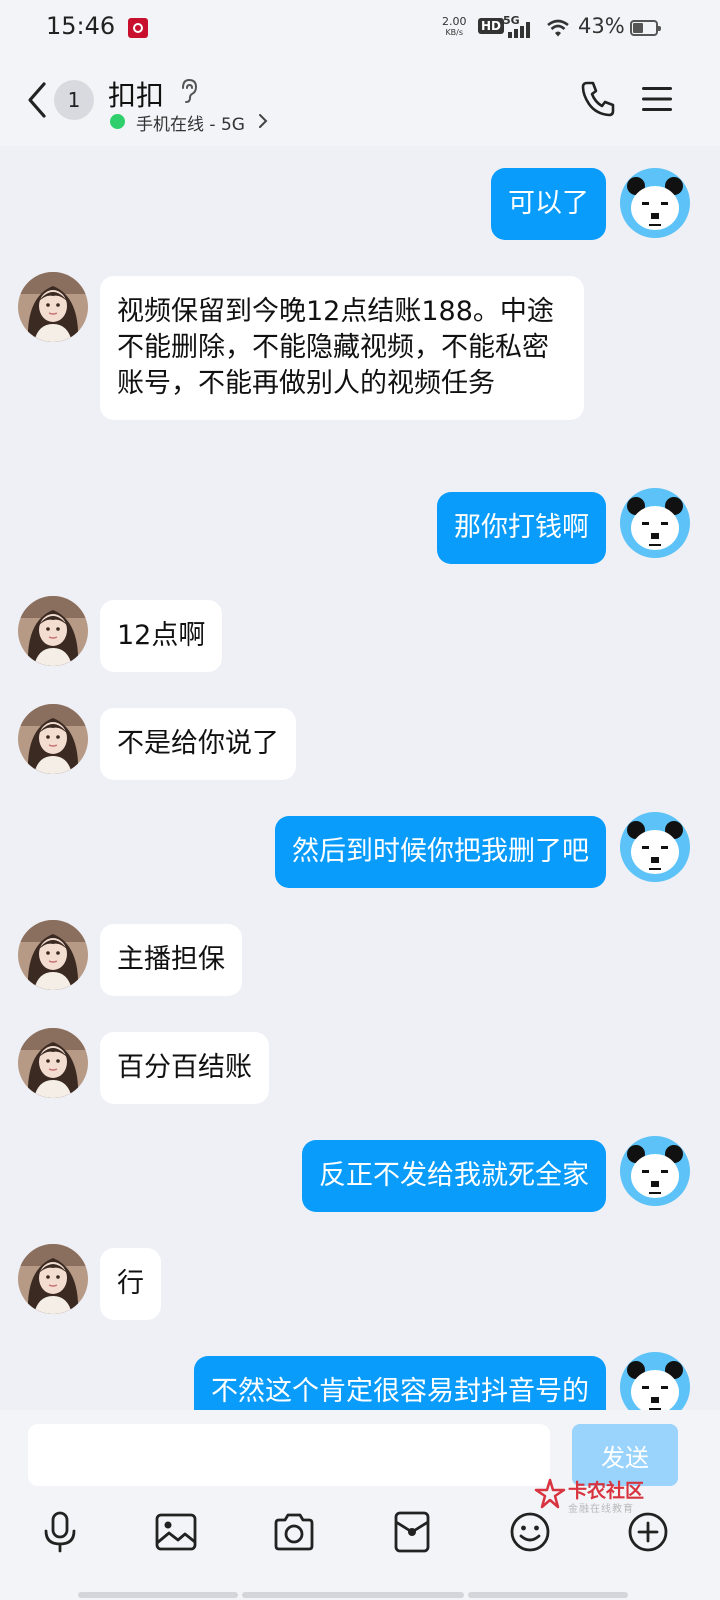 The width and height of the screenshot is (720, 1600). I want to click on watermark-subtitle: 金融在线教育, so click(601, 1509).